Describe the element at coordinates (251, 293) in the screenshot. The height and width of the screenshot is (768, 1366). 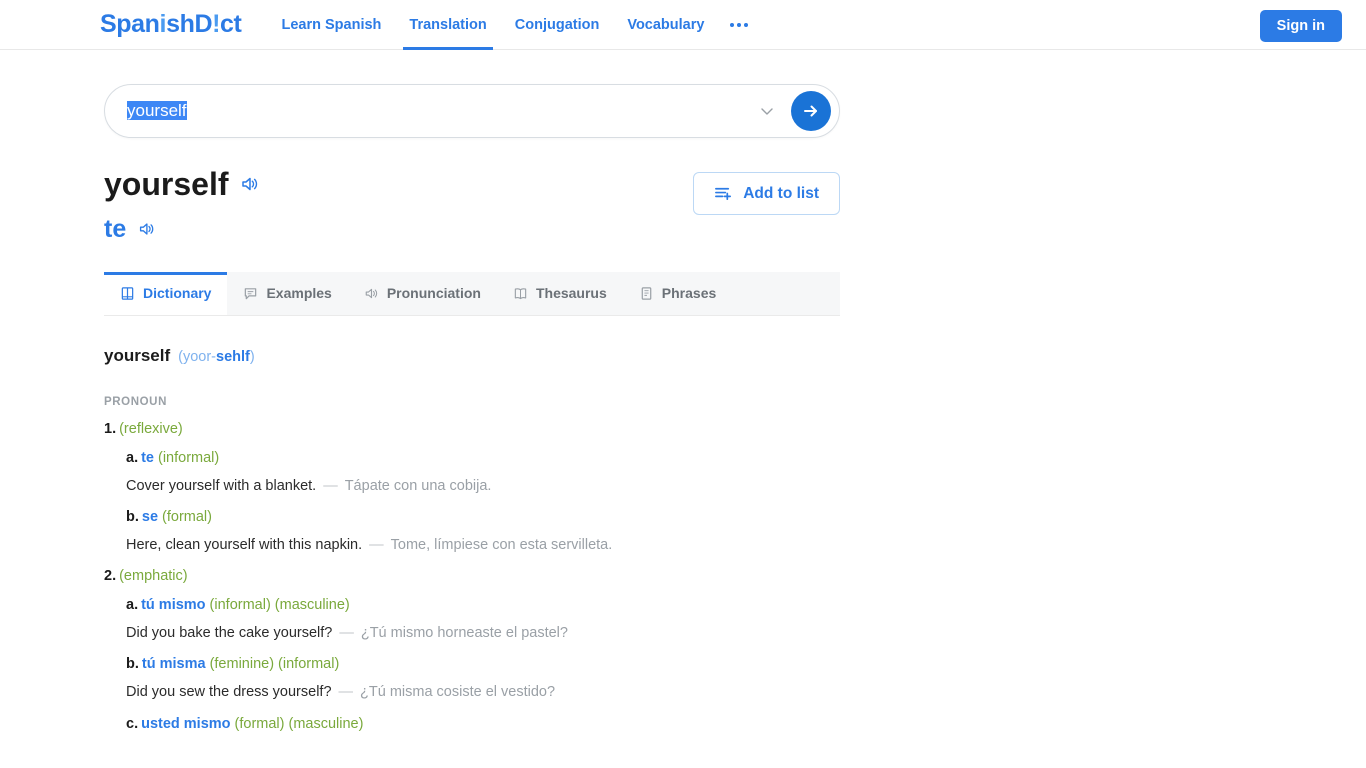
I see `speech-bubble-icon` at that location.